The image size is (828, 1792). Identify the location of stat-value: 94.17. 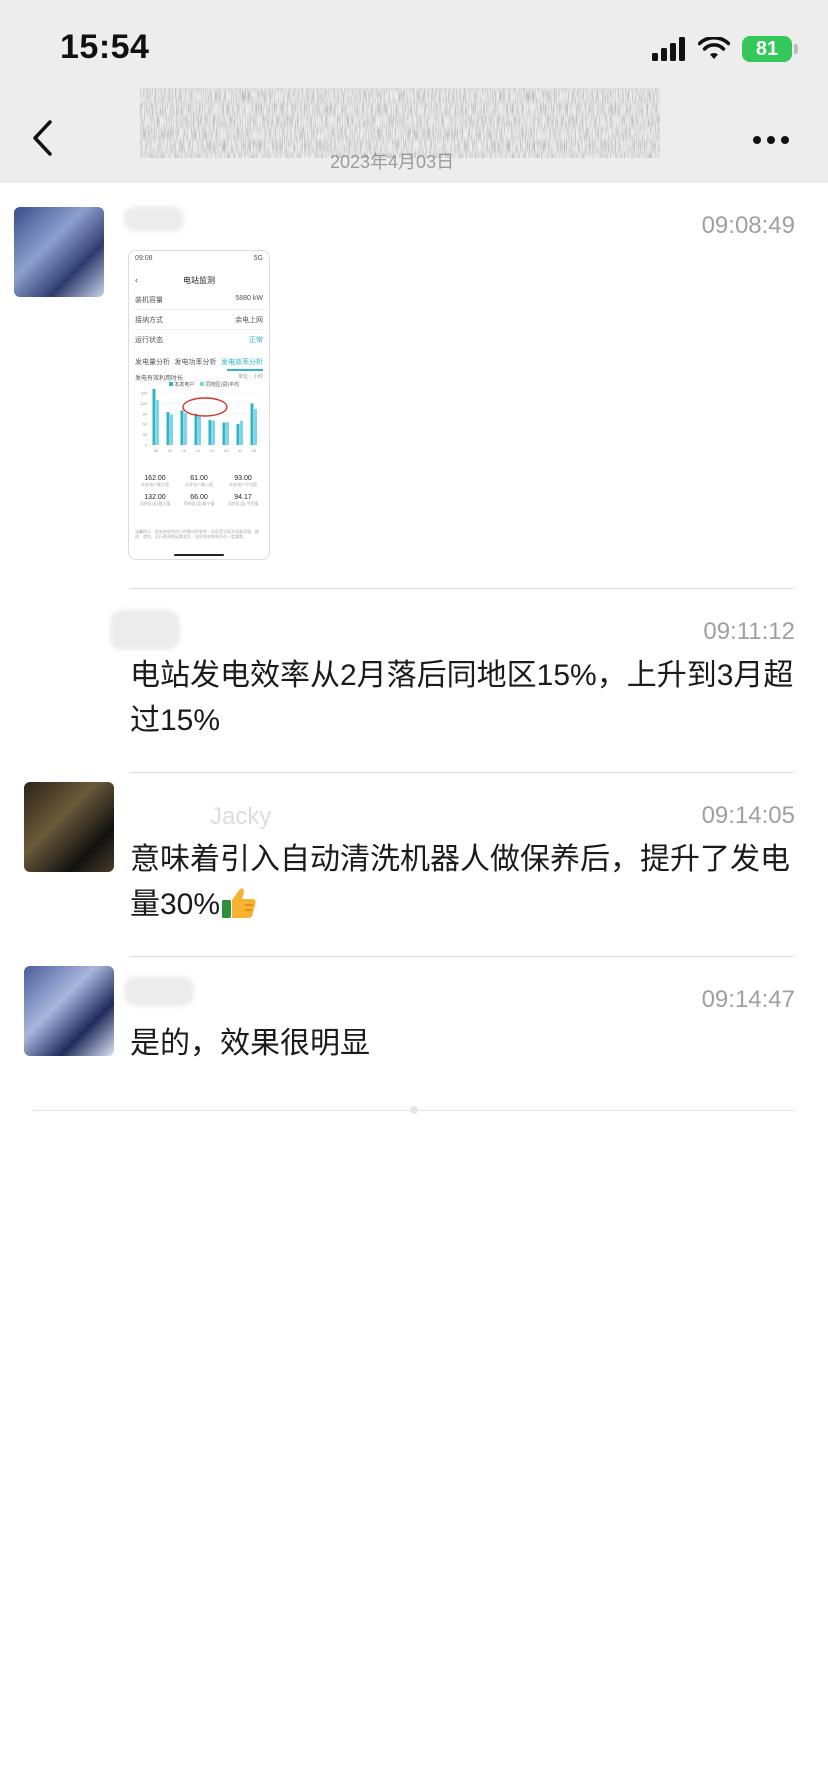
(243, 497).